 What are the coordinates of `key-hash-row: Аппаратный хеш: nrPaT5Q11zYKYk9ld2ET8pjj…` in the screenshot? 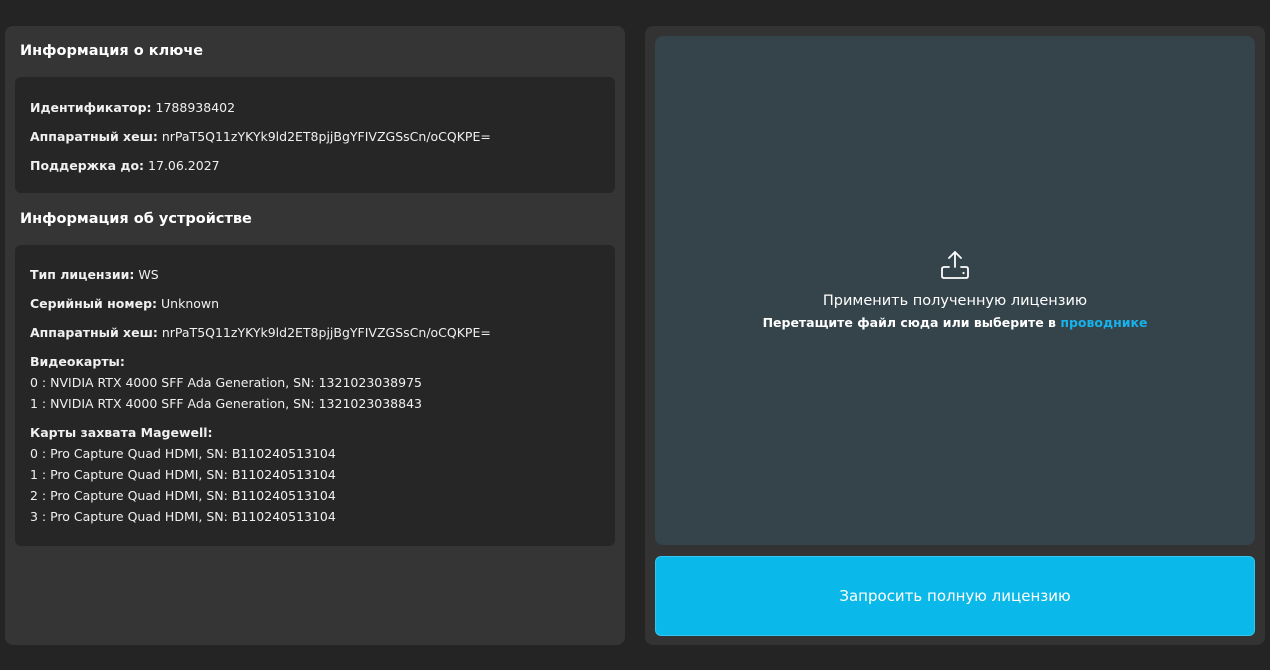 It's located at (260, 137).